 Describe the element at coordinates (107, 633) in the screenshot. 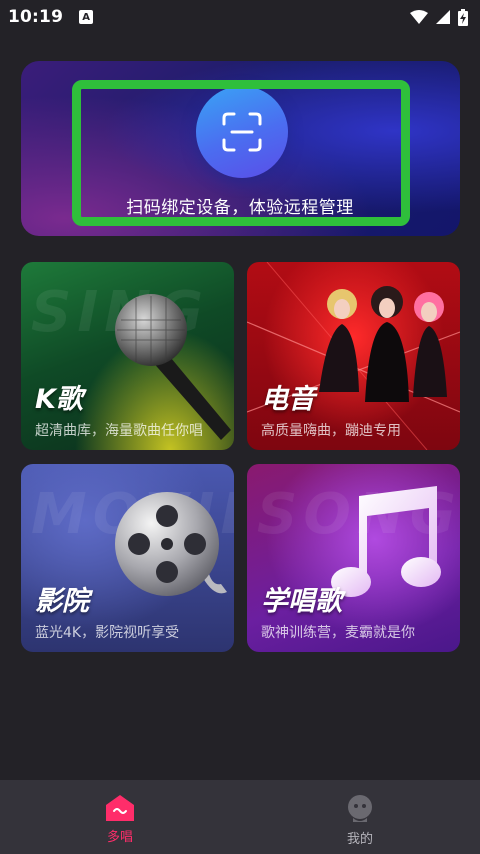

I see `card-description: 蓝光4K，影院视听享受` at that location.